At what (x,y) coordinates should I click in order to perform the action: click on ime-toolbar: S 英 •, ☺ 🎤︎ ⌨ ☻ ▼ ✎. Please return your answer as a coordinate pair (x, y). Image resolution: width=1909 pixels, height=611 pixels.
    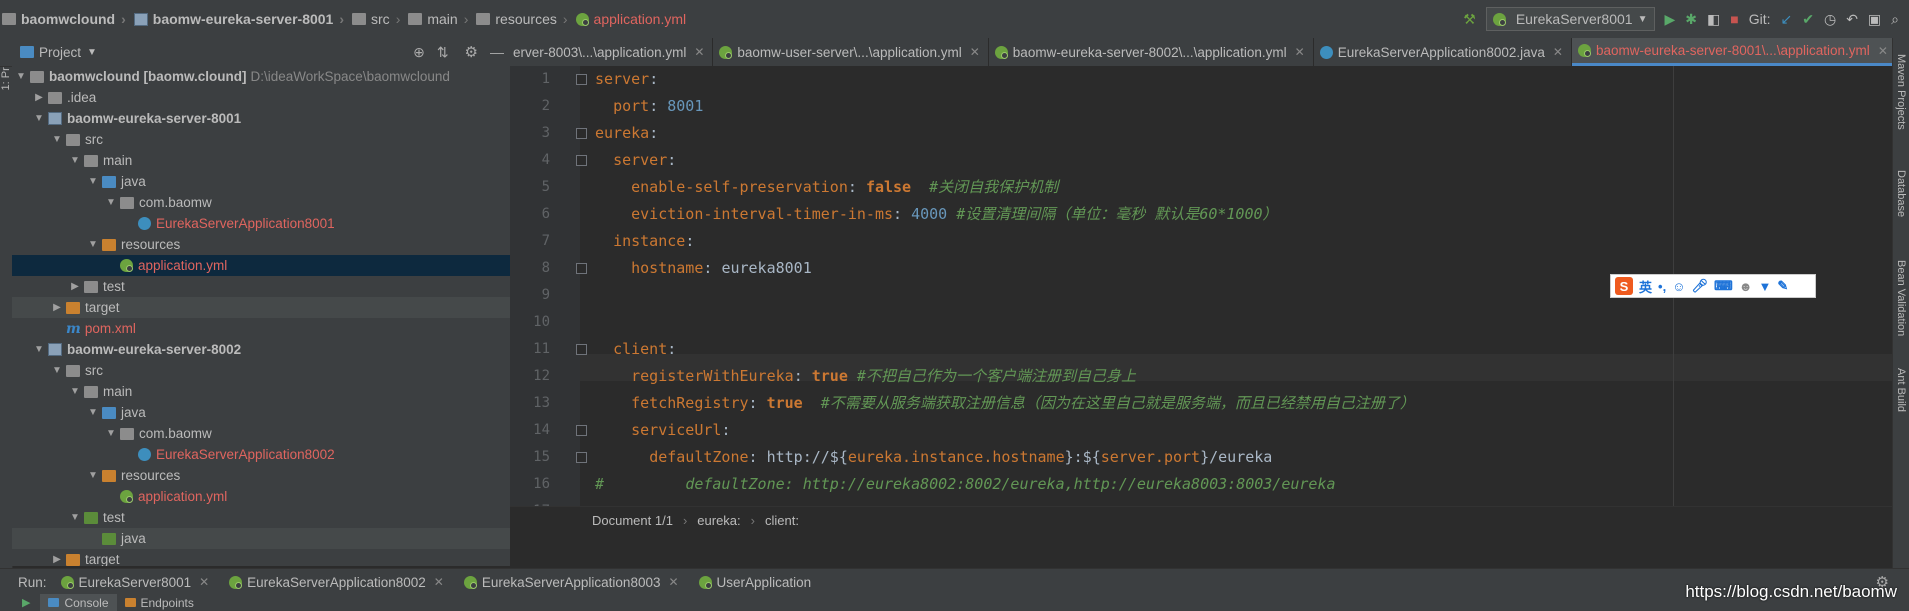
    Looking at the image, I should click on (1713, 286).